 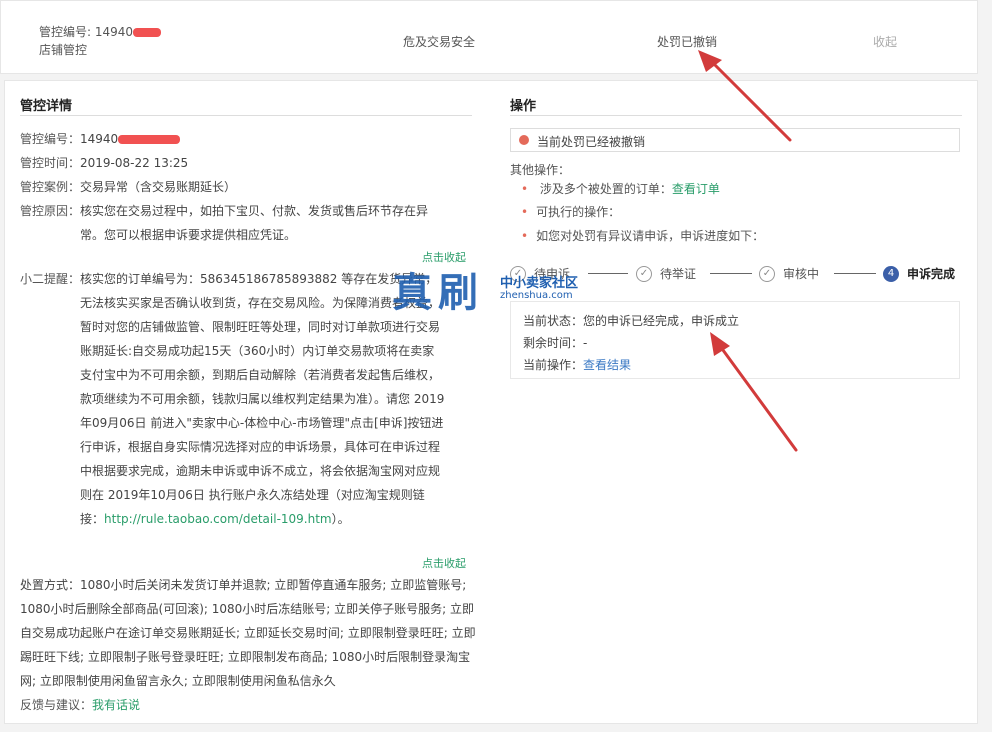 What do you see at coordinates (737, 277) in the screenshot?
I see `appeal-progress: ✓ 待申诉 ✓ 待举证 ✓ 审核中 4 申诉完成` at bounding box center [737, 277].